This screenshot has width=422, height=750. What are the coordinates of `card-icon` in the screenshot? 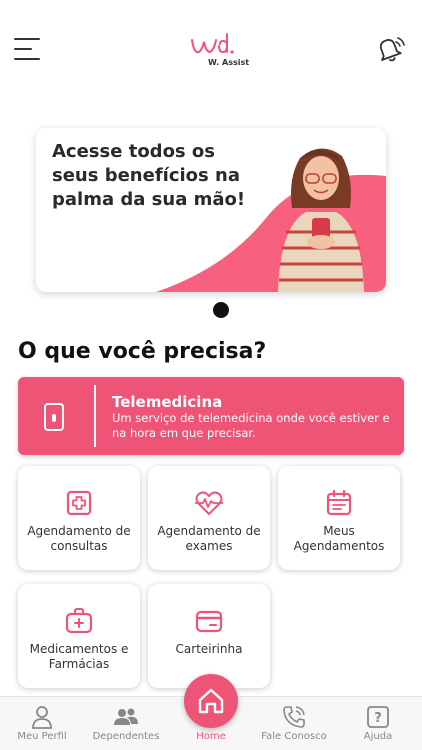 It's located at (209, 621).